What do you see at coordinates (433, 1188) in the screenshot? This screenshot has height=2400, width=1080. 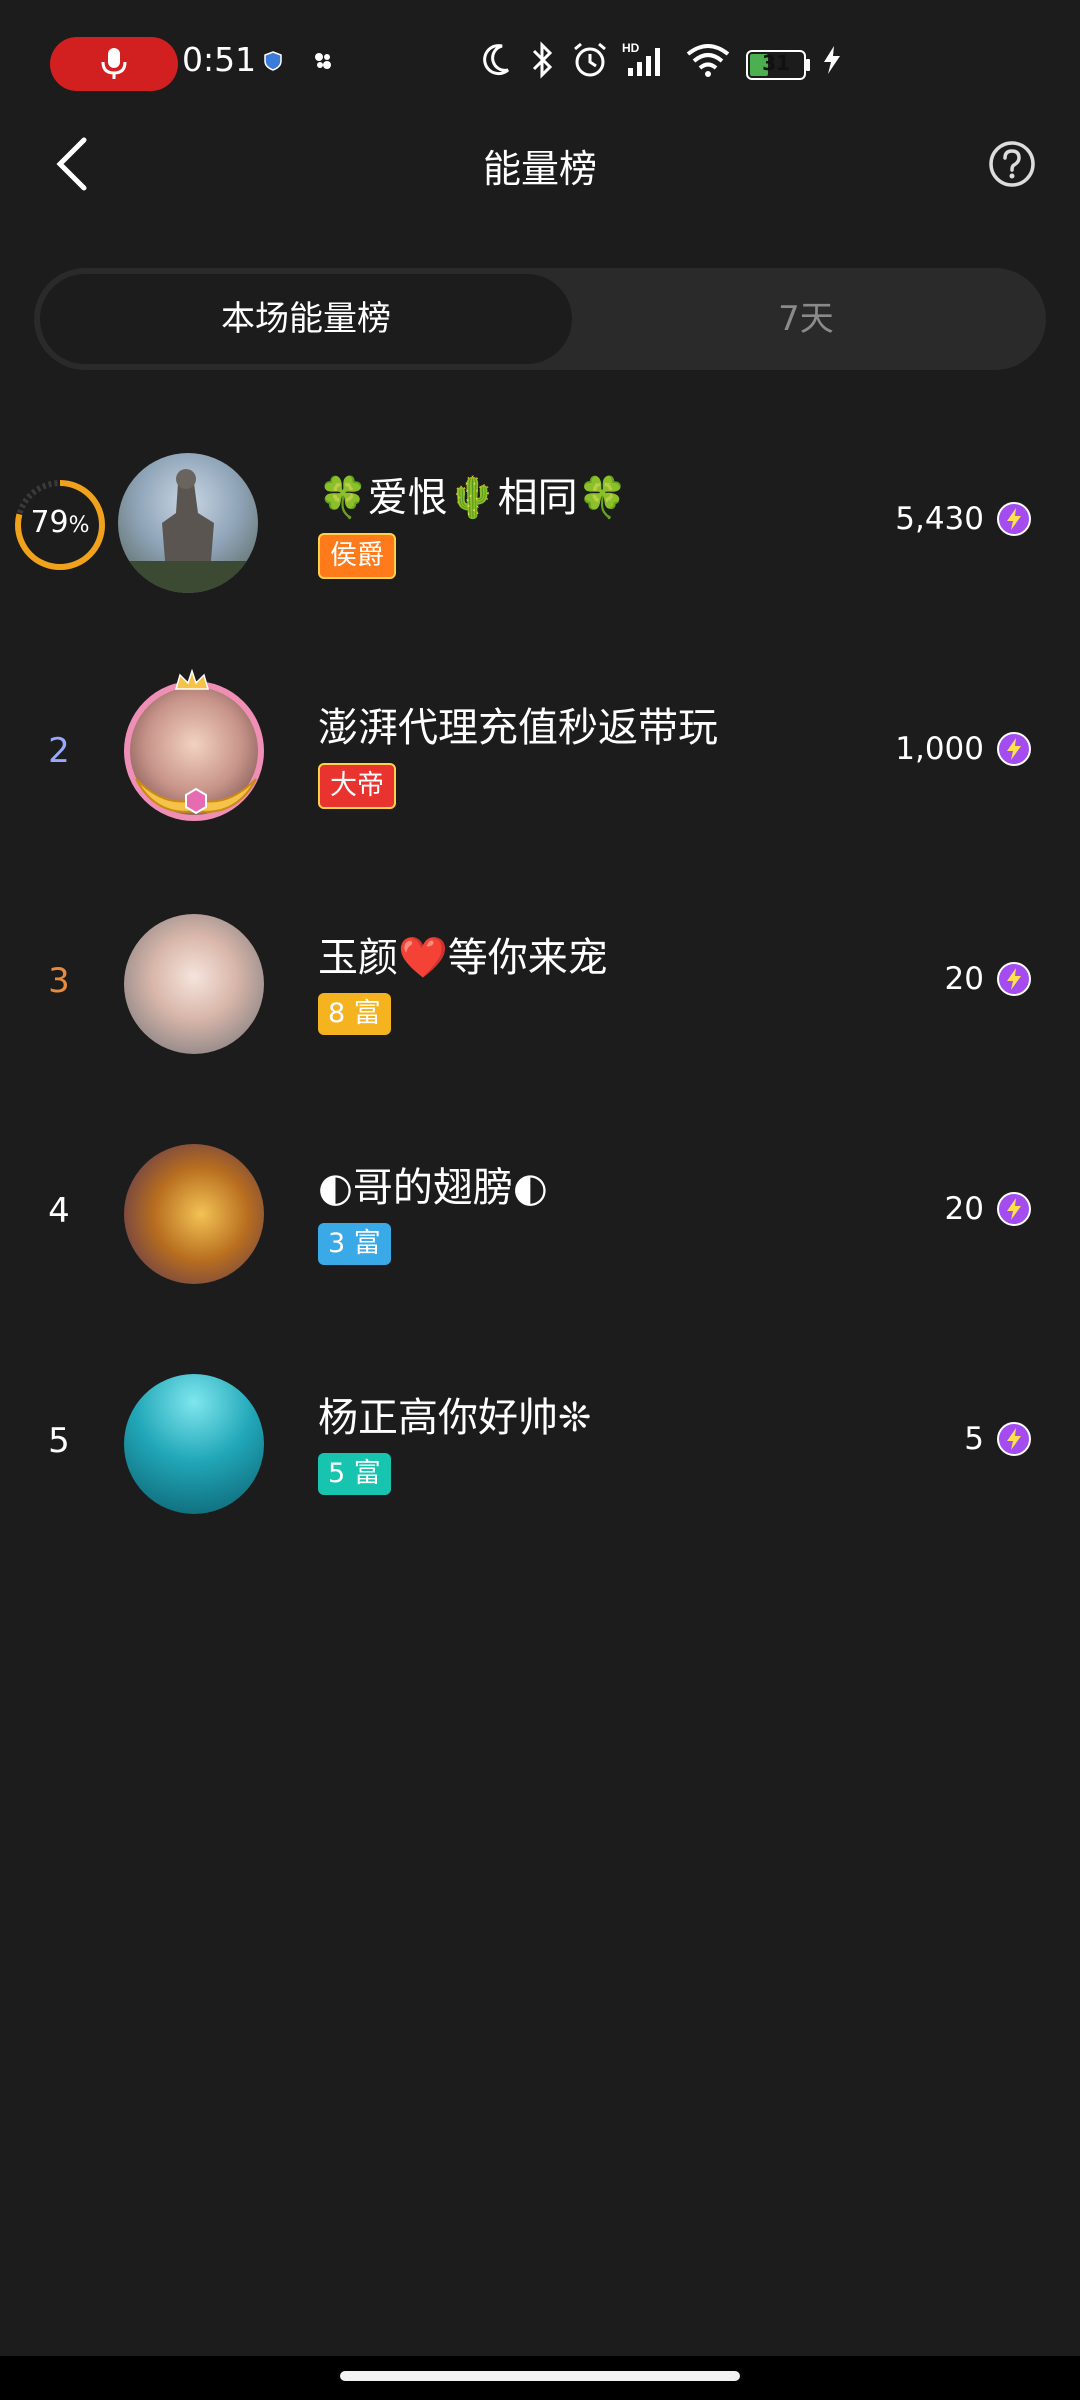 I see `user-name: ◐哥的翅膀◐` at bounding box center [433, 1188].